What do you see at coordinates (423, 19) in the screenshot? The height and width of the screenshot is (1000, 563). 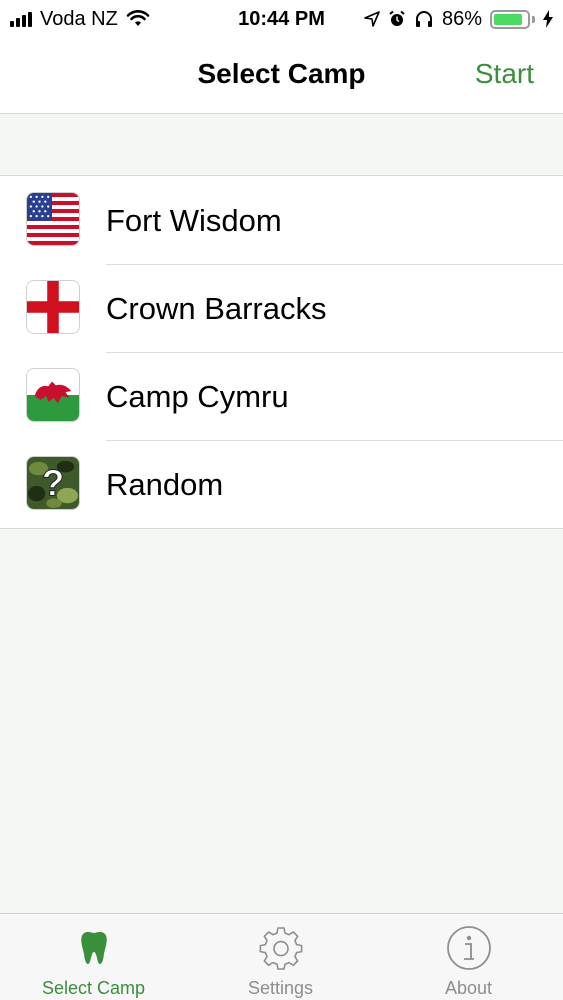 I see `headphones-icon` at bounding box center [423, 19].